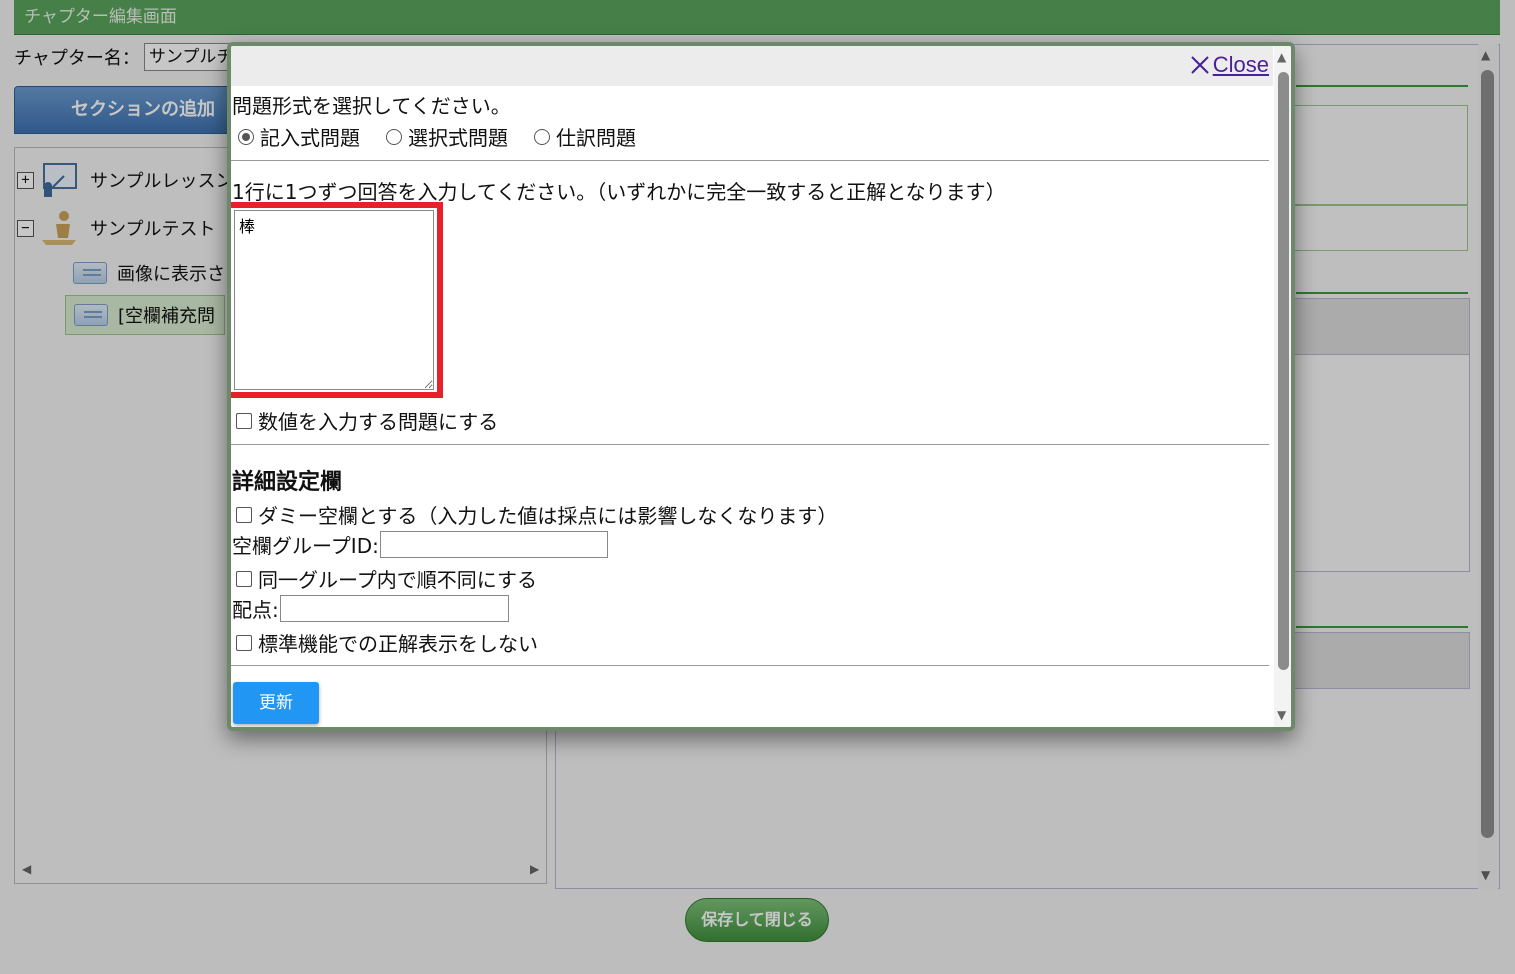 The image size is (1515, 974). What do you see at coordinates (458, 138) in the screenshot?
I see `radio-label: 選択式問題` at bounding box center [458, 138].